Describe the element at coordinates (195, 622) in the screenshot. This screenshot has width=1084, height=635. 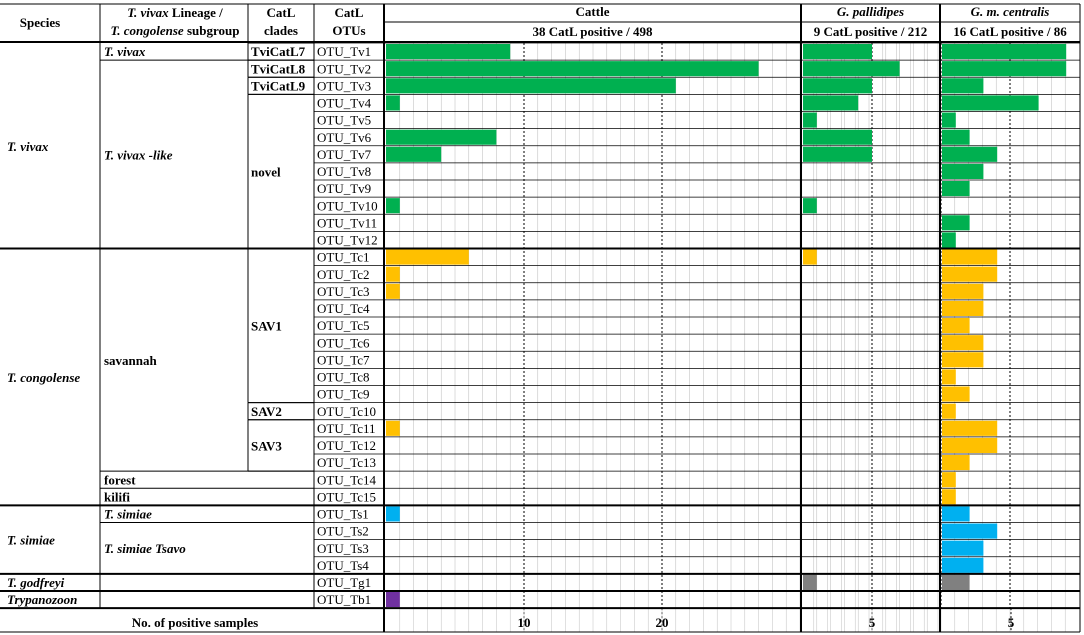
I see `footer-label: No. of positive samples` at that location.